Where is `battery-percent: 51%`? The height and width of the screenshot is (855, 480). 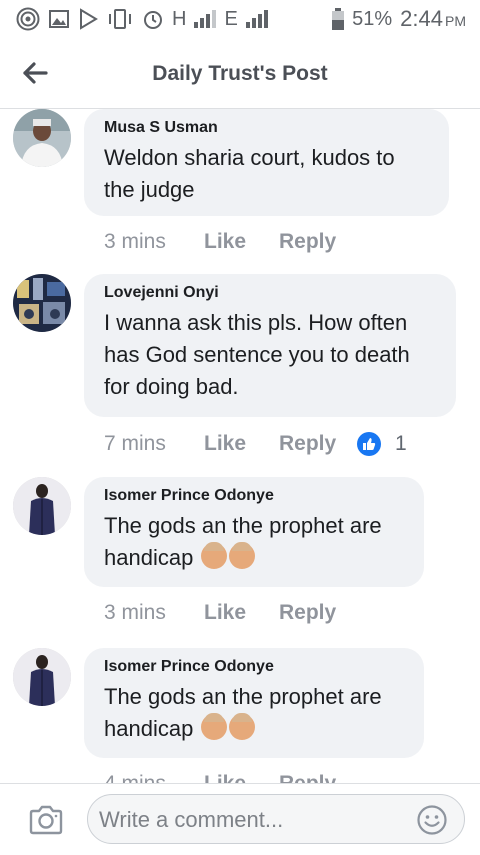 battery-percent: 51% is located at coordinates (372, 18).